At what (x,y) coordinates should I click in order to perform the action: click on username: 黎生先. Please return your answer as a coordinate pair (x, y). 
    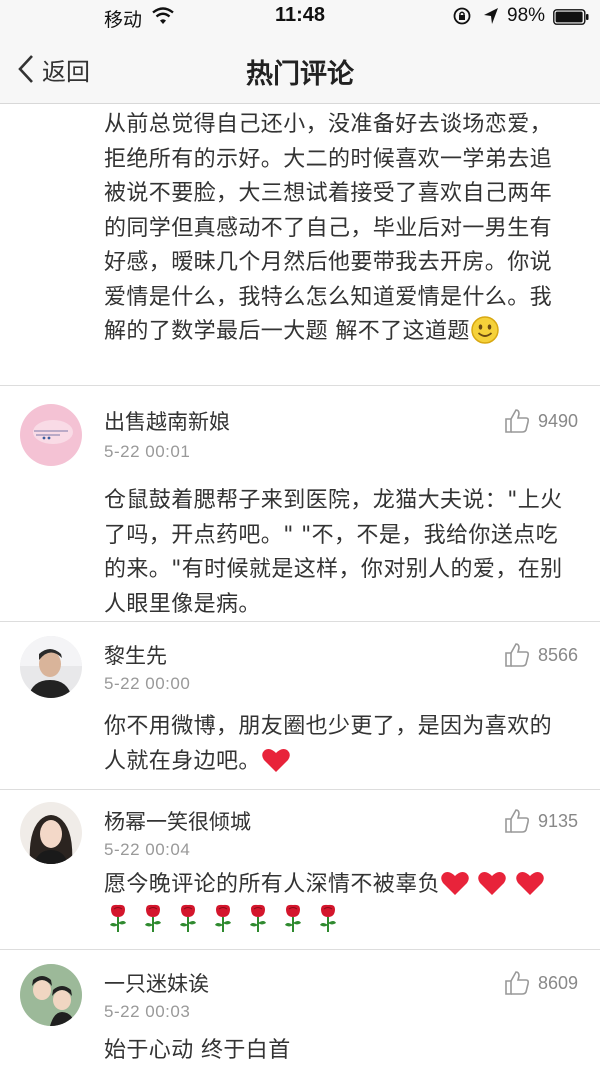
    Looking at the image, I should click on (135, 655).